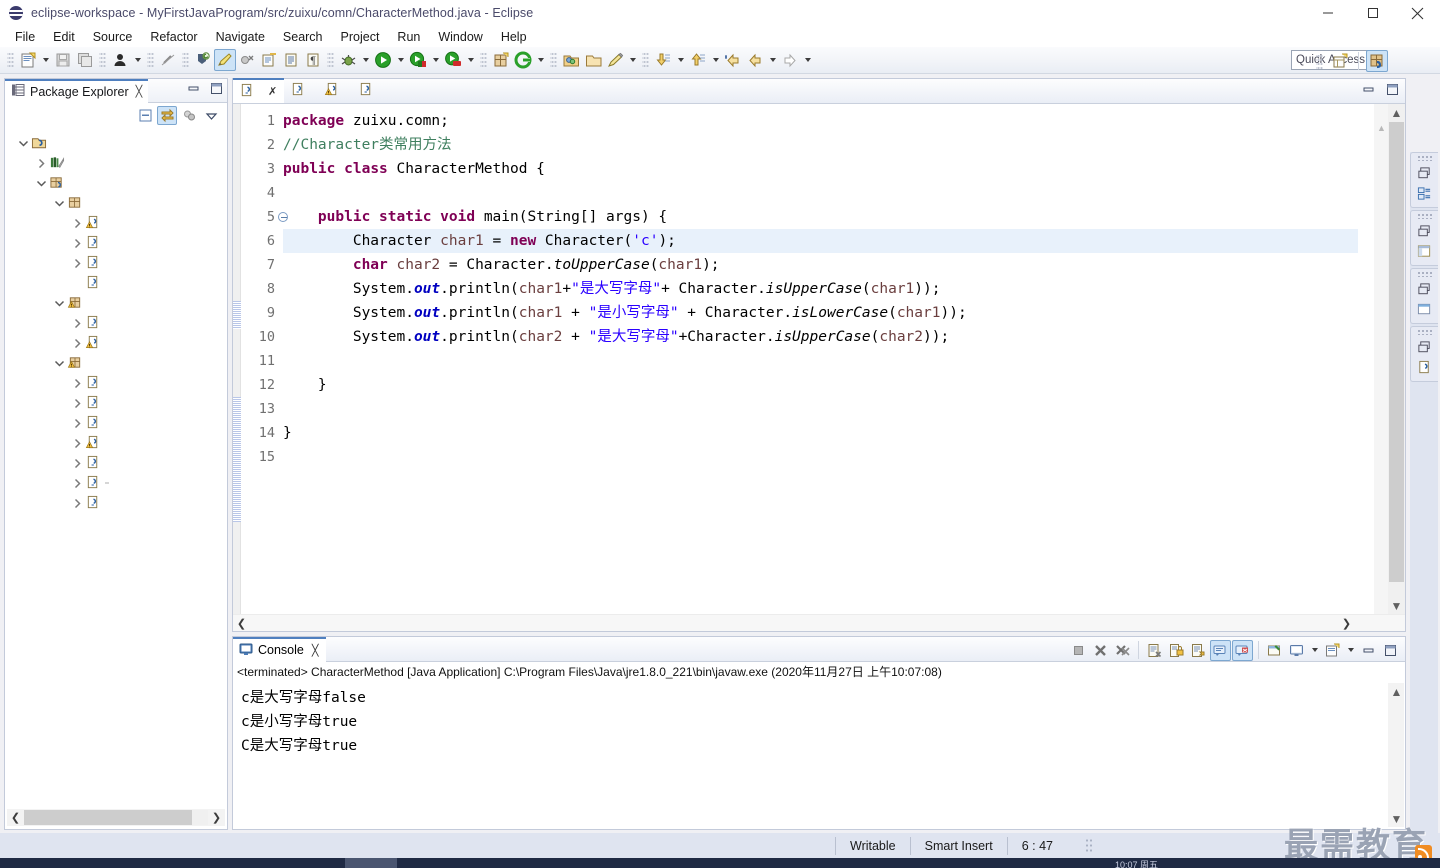 The width and height of the screenshot is (1440, 868). What do you see at coordinates (698, 60) in the screenshot?
I see `prev-annotation-icon` at bounding box center [698, 60].